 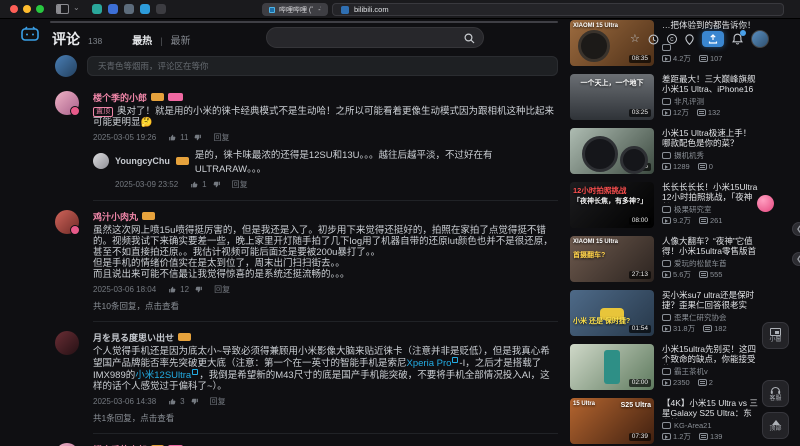 I want to click on my-avatar, so click(x=66, y=66).